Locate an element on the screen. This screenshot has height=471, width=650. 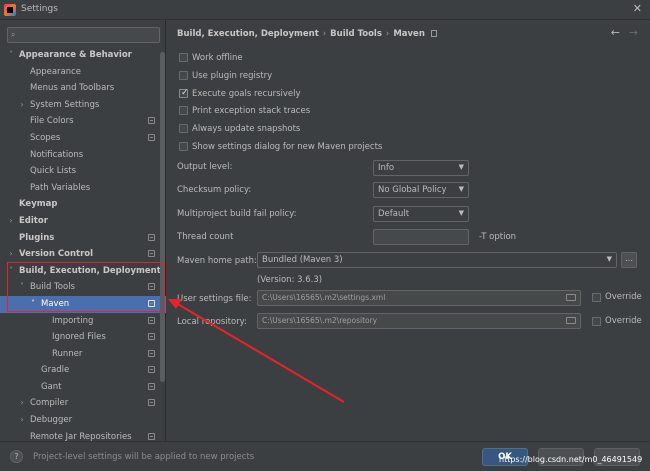
sidebar-item-system-settings: › System Settings is located at coordinates (83, 105).